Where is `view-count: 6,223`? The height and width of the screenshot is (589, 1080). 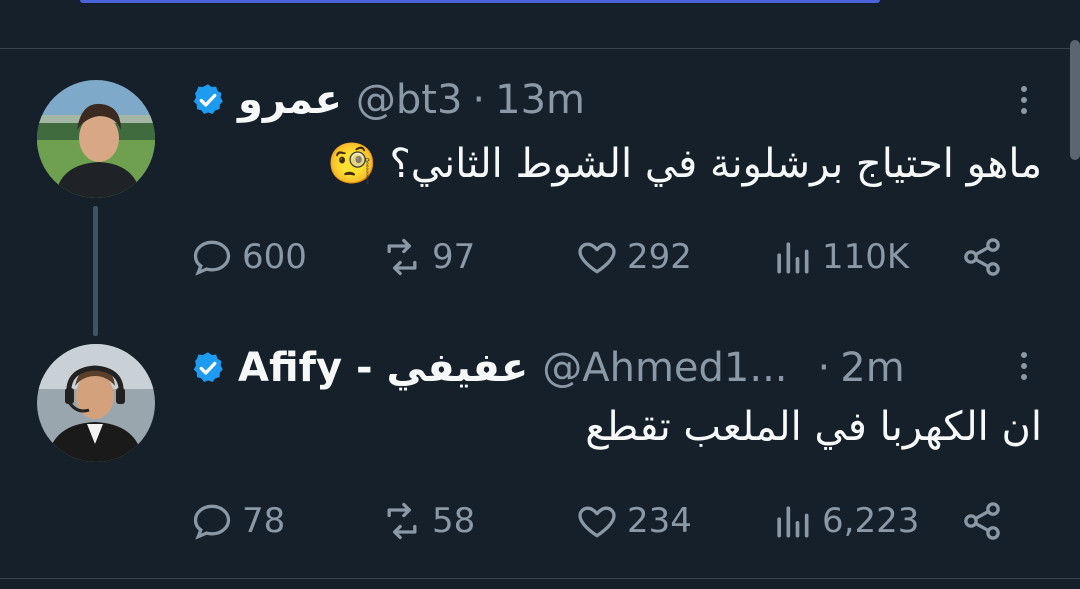 view-count: 6,223 is located at coordinates (871, 521).